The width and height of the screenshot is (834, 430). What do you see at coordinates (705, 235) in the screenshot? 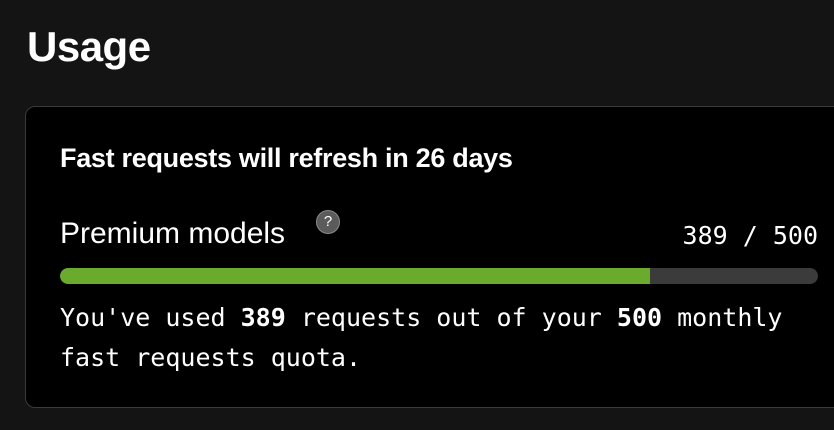
I see `usage-used-count: 389` at bounding box center [705, 235].